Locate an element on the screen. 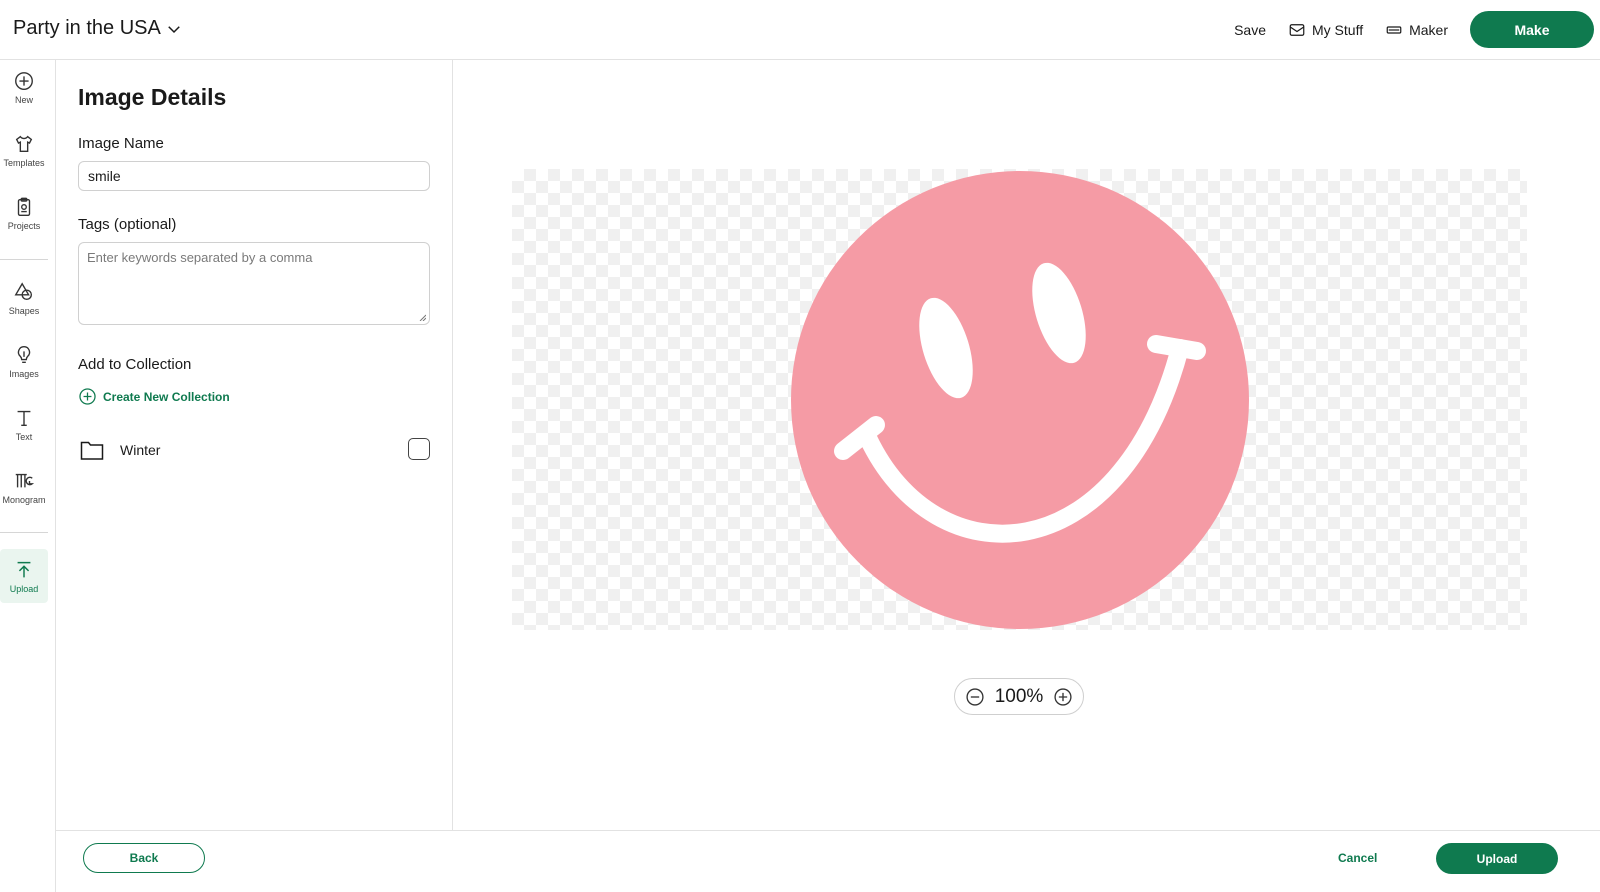 The height and width of the screenshot is (892, 1600). panel-title: Image Details is located at coordinates (152, 97).